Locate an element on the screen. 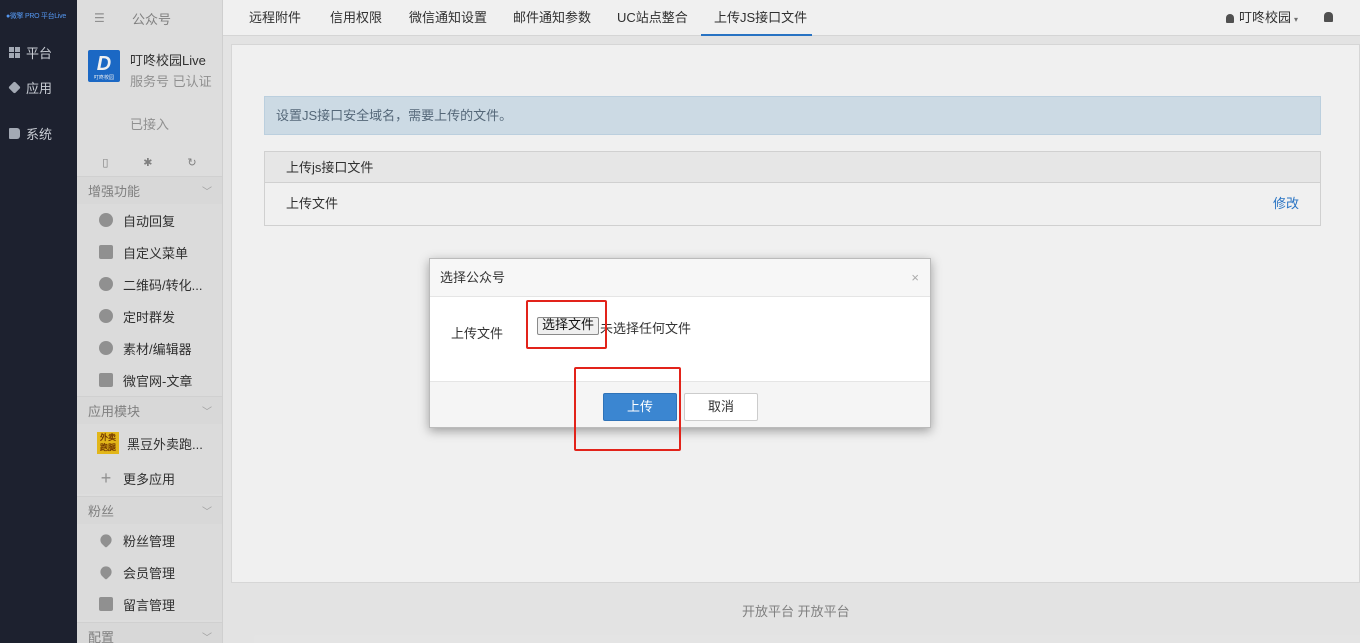 Image resolution: width=1360 pixels, height=643 pixels. modal-header: 选择公众号 × is located at coordinates (680, 278).